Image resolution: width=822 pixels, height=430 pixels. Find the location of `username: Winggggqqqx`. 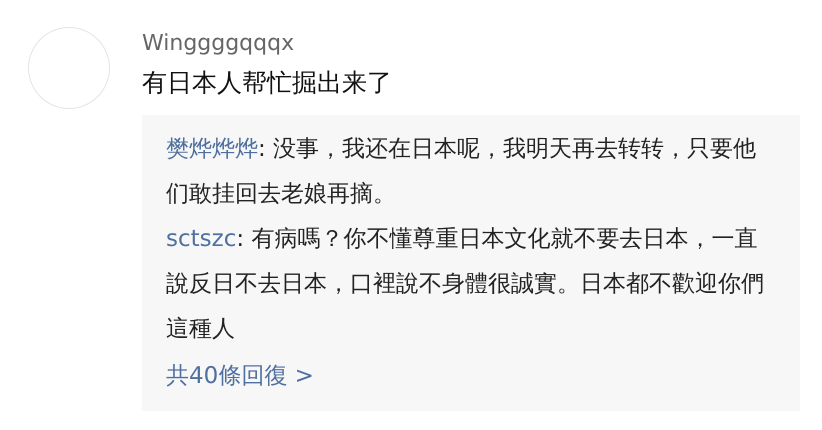

username: Winggggqqqx is located at coordinates (471, 43).